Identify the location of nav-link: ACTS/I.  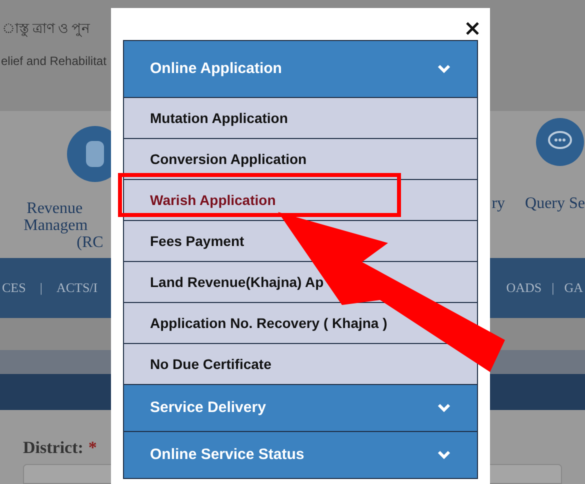
(77, 288).